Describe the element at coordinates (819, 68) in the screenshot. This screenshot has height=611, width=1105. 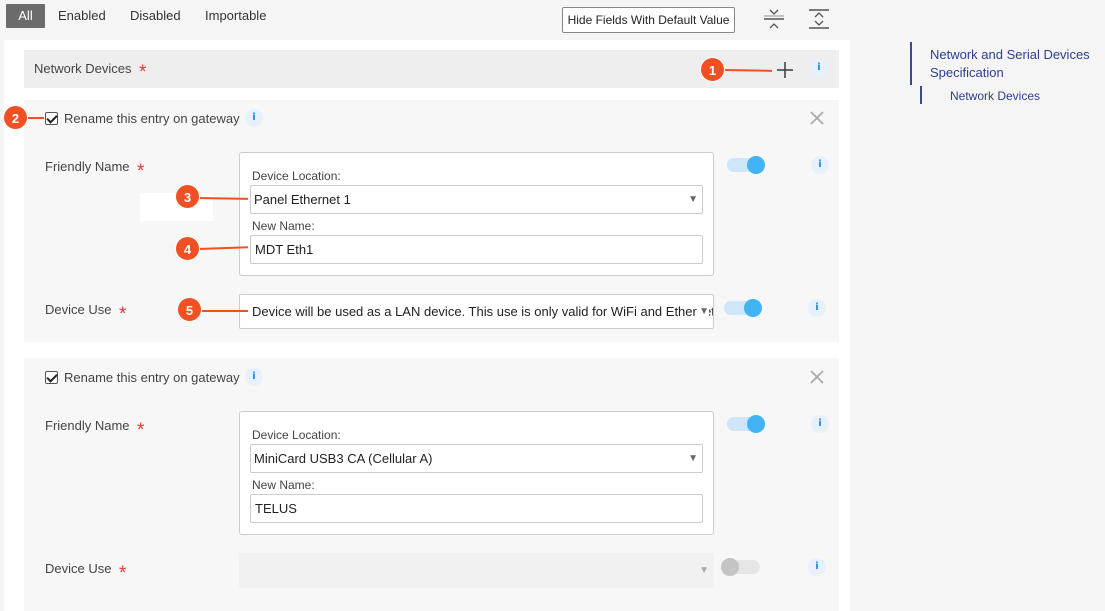
I see `section-info-icon: i` at that location.